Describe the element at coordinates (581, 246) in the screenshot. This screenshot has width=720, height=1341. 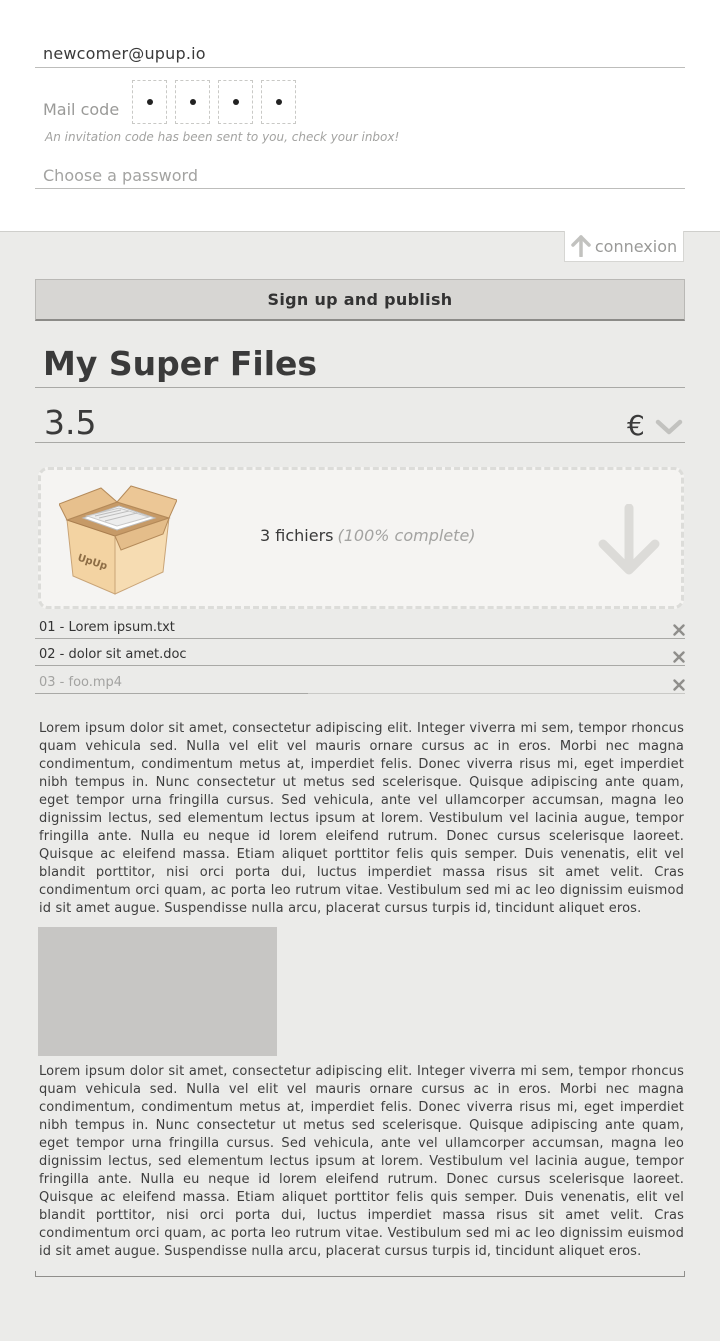
I see `arrow-up-icon` at that location.